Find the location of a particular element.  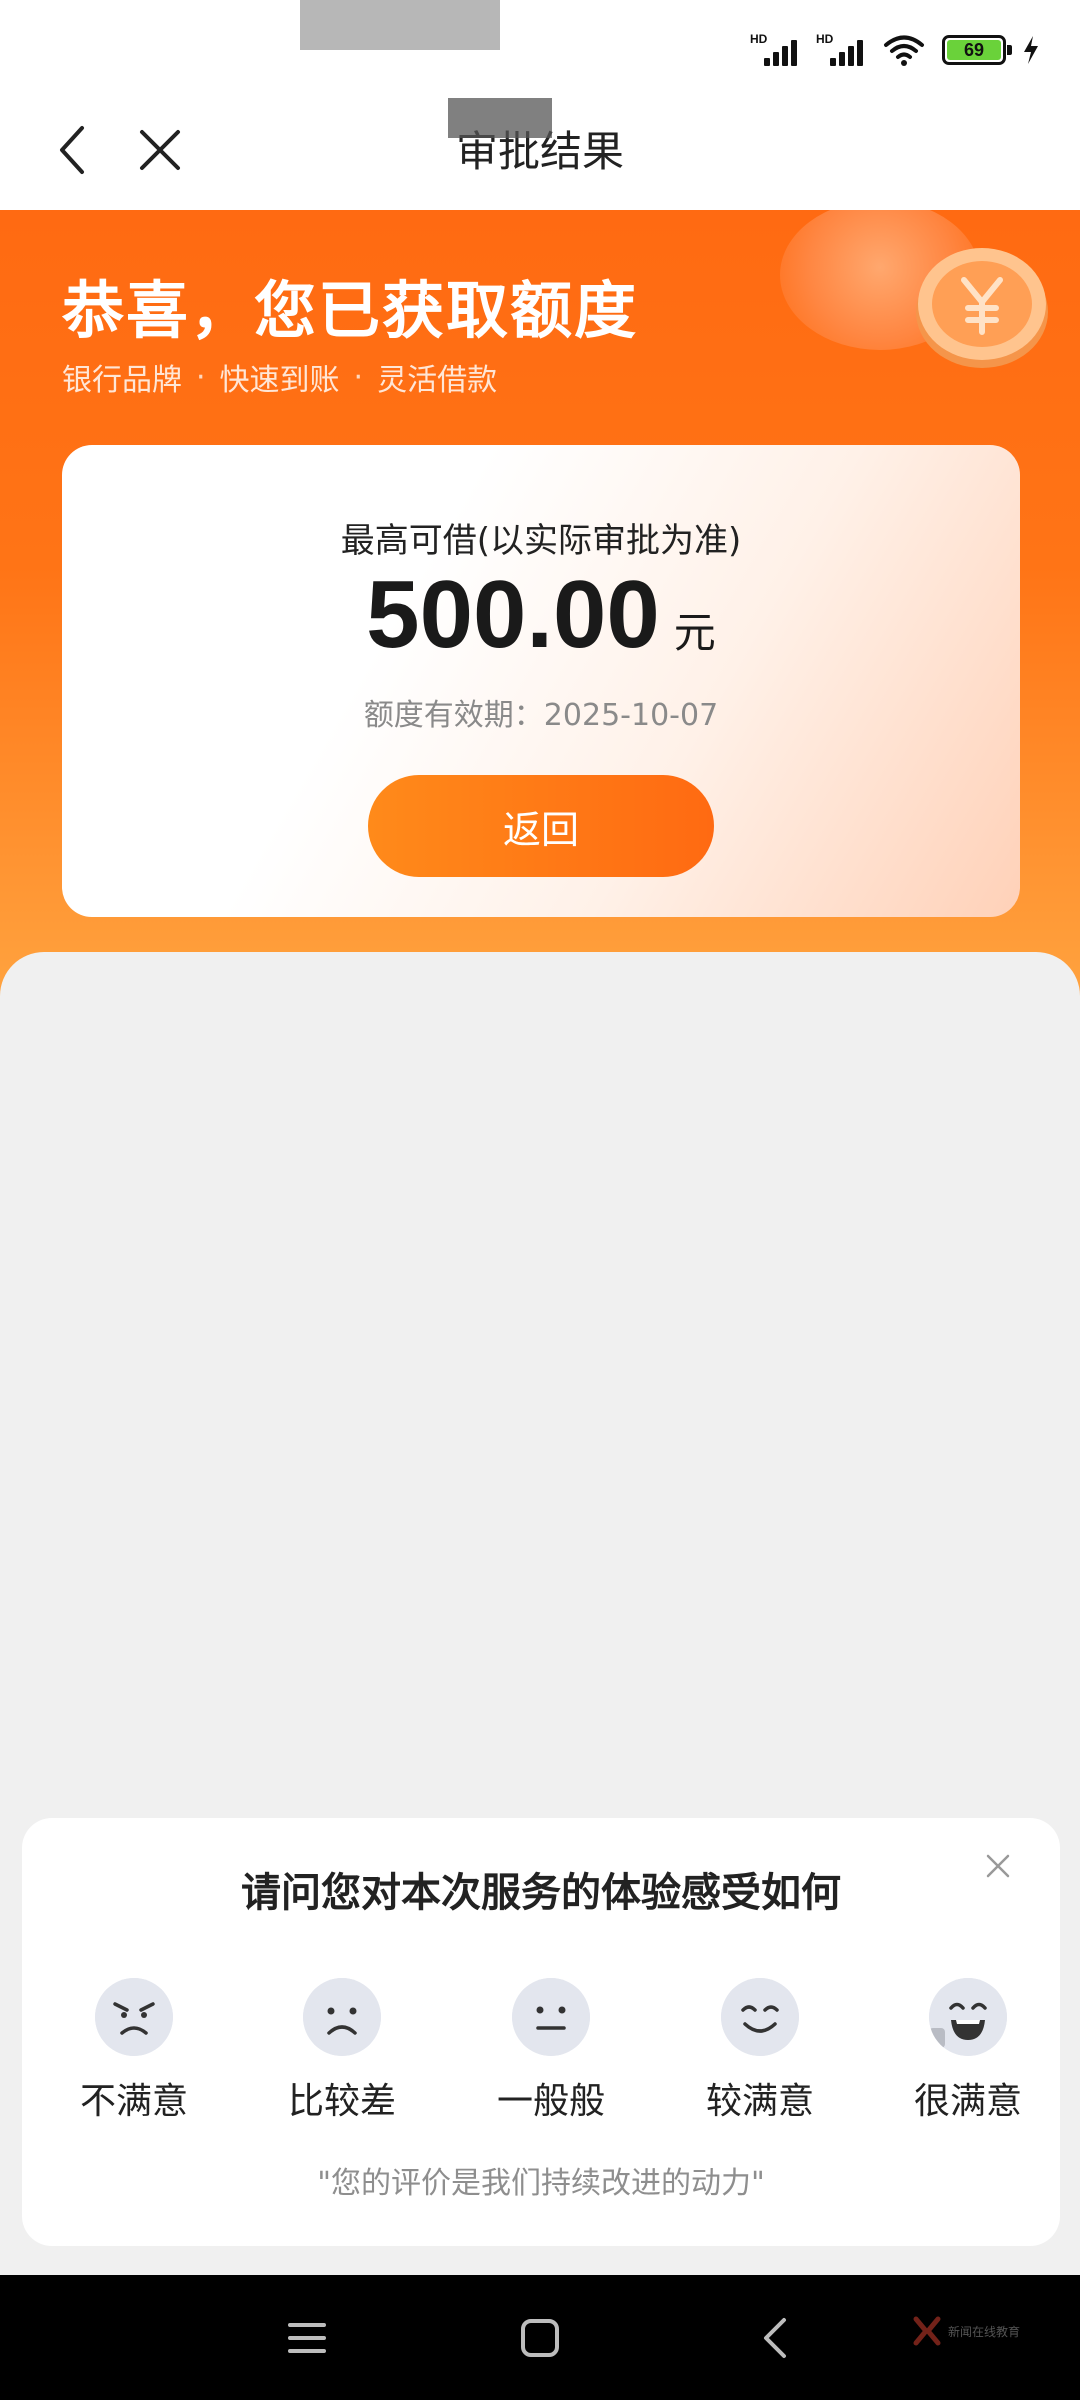

validity-date: 额度有效期：2025-10-07 is located at coordinates (541, 715).